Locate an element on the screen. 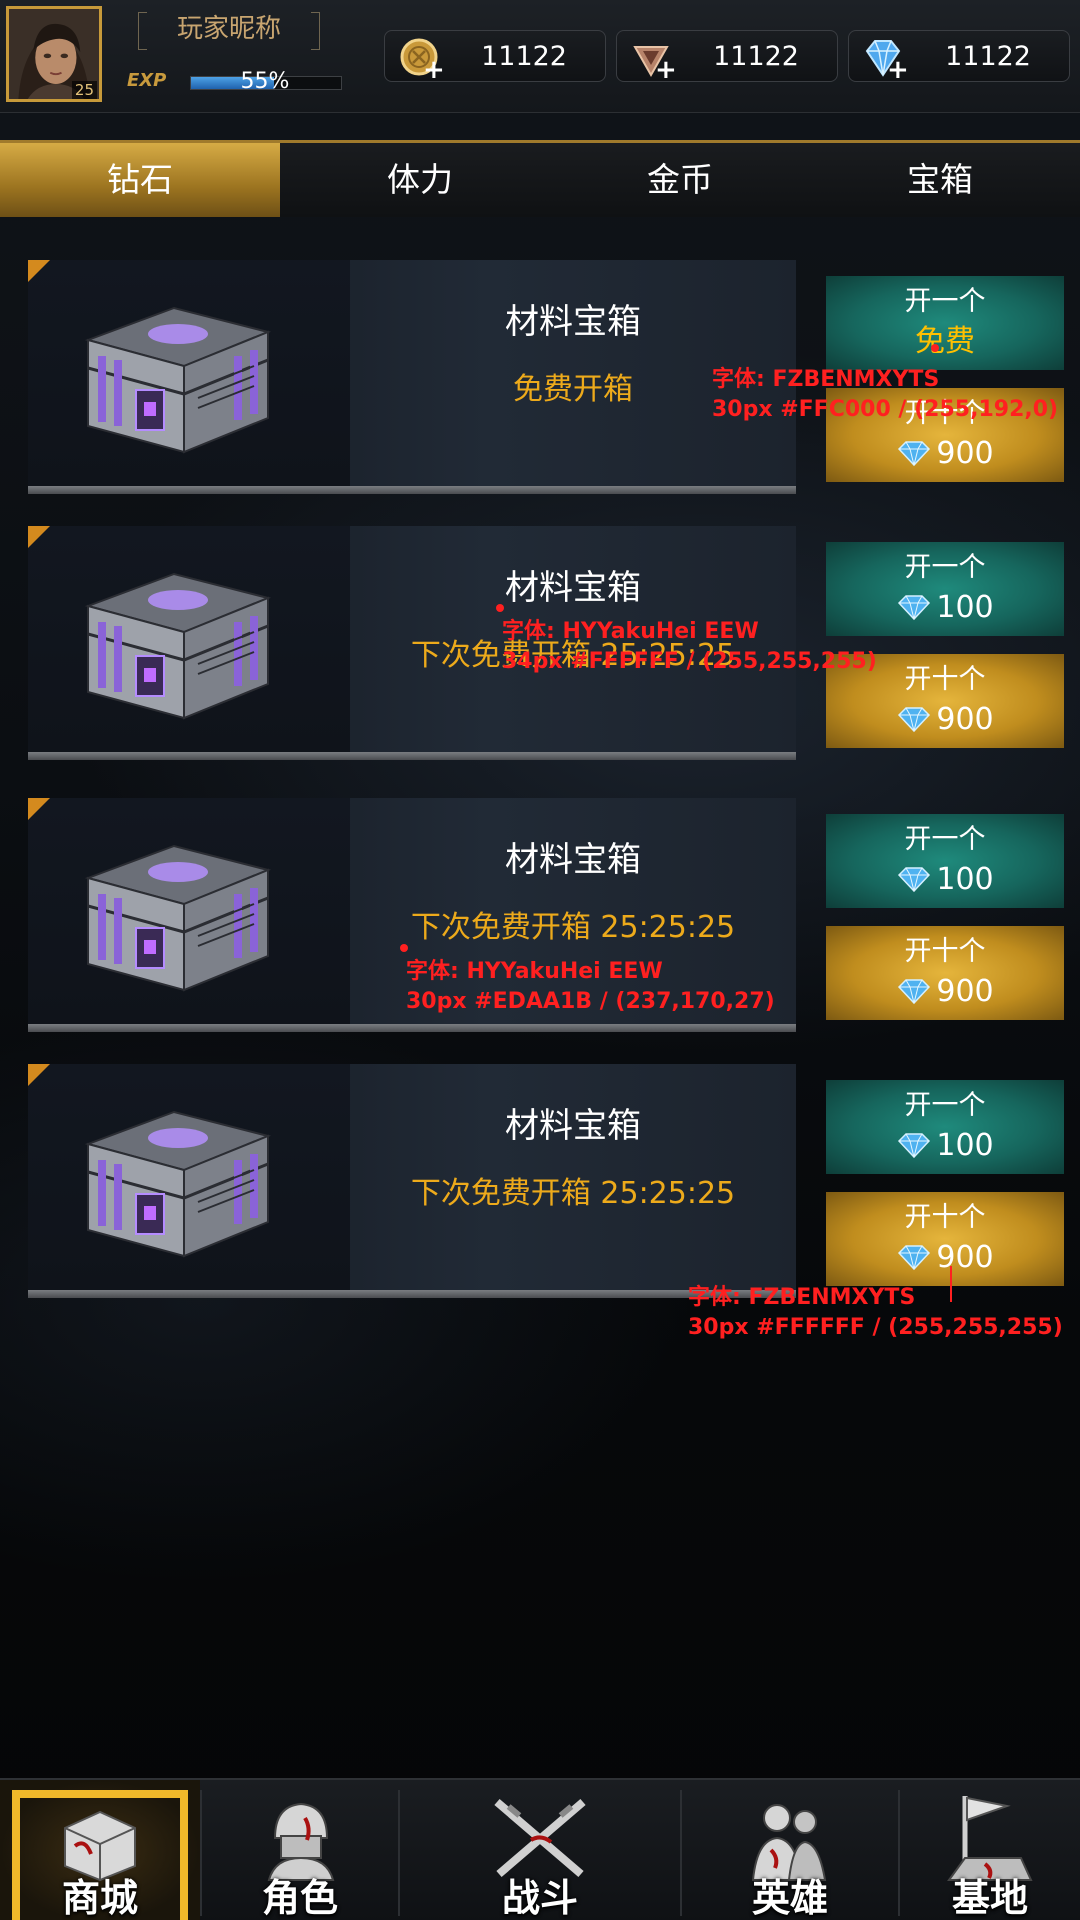 This screenshot has height=1920, width=1080. nav-label: 商城 is located at coordinates (99, 1898).